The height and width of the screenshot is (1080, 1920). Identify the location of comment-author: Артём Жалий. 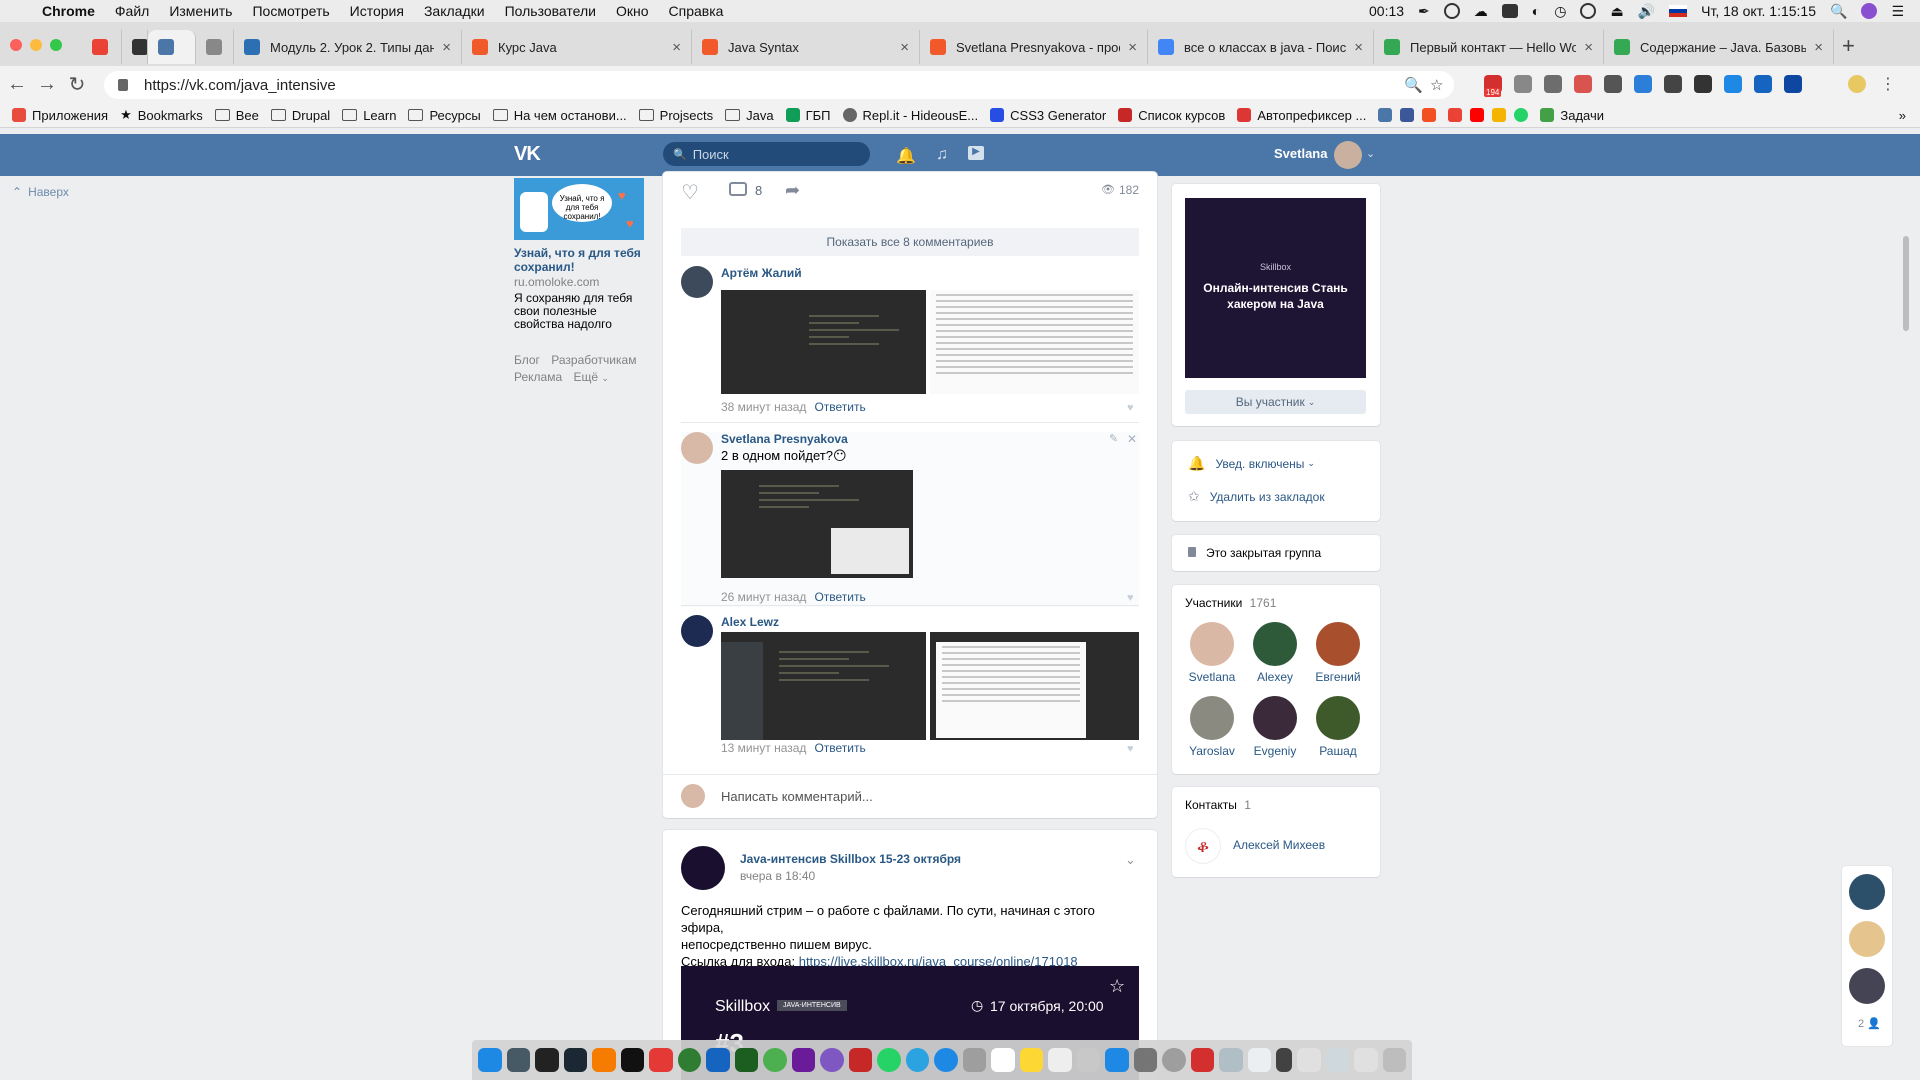
(761, 273).